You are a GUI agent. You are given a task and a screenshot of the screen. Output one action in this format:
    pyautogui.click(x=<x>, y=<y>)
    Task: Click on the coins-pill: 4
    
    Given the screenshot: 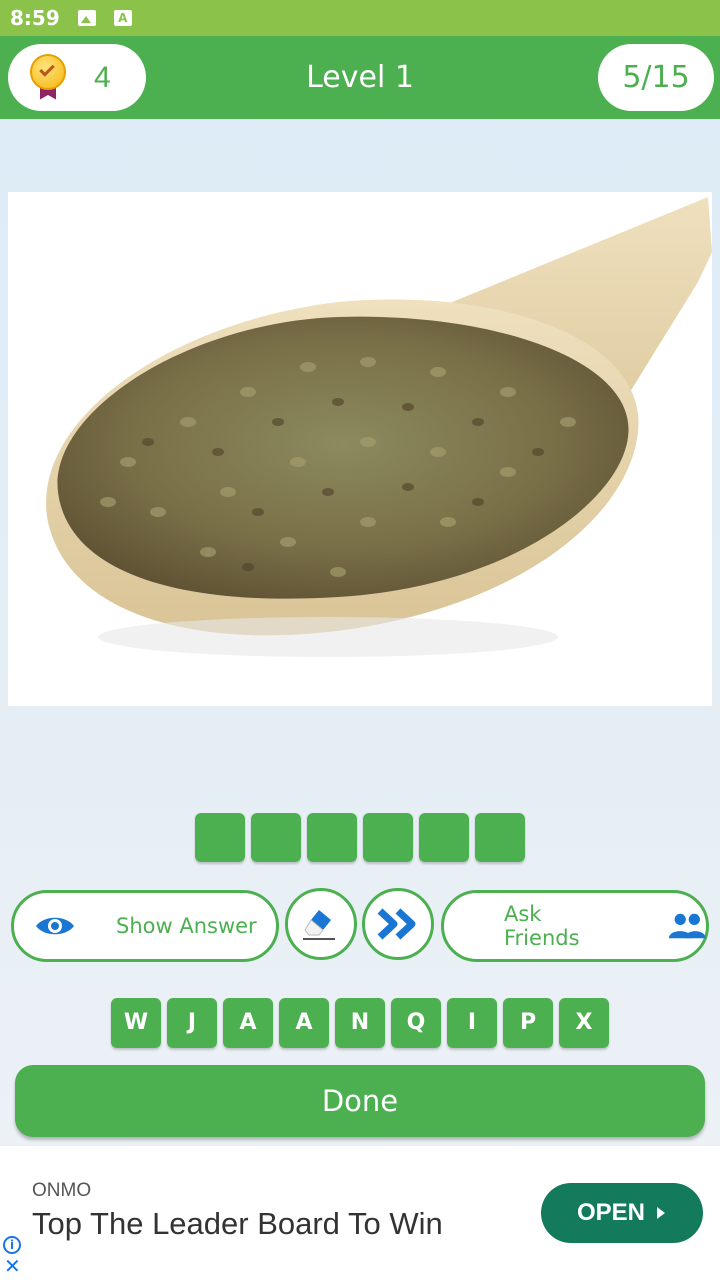 What is the action you would take?
    pyautogui.click(x=77, y=77)
    